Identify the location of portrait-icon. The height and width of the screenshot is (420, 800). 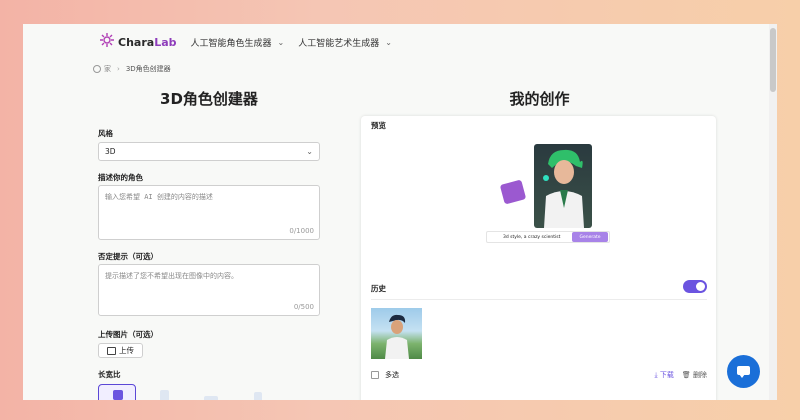
(164, 395).